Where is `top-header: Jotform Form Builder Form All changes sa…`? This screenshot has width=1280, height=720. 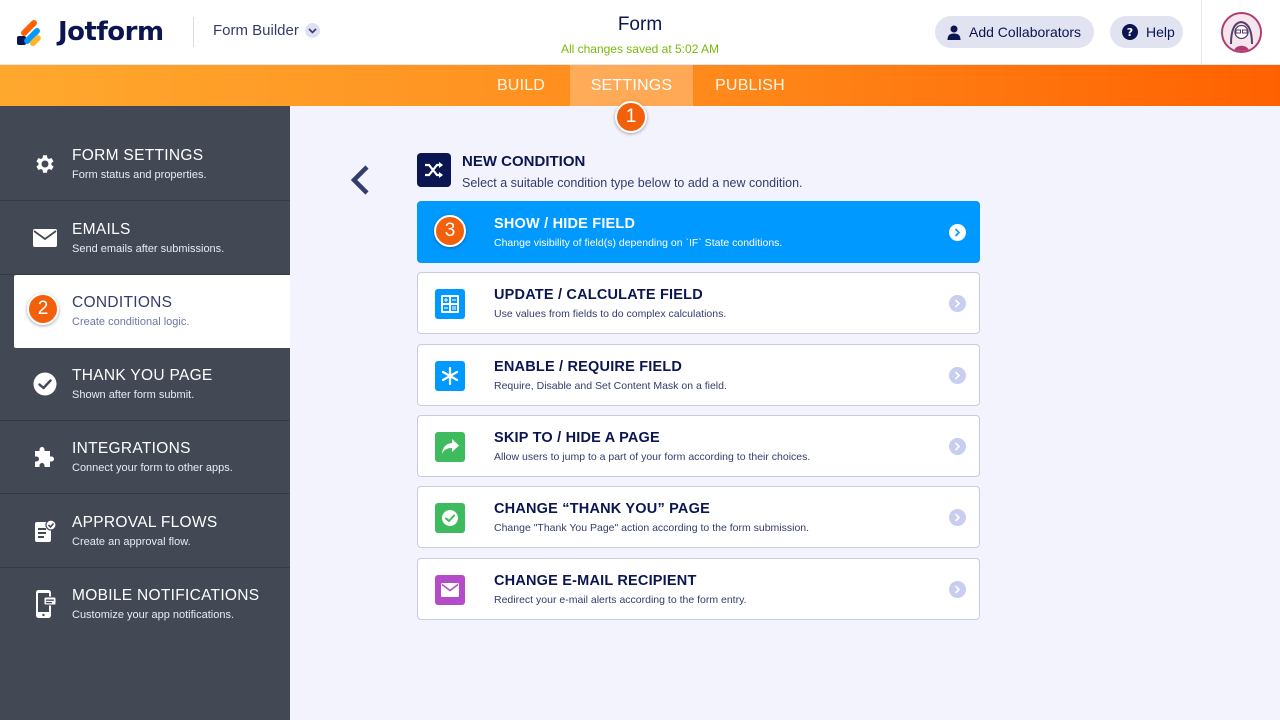 top-header: Jotform Form Builder Form All changes sa… is located at coordinates (640, 32).